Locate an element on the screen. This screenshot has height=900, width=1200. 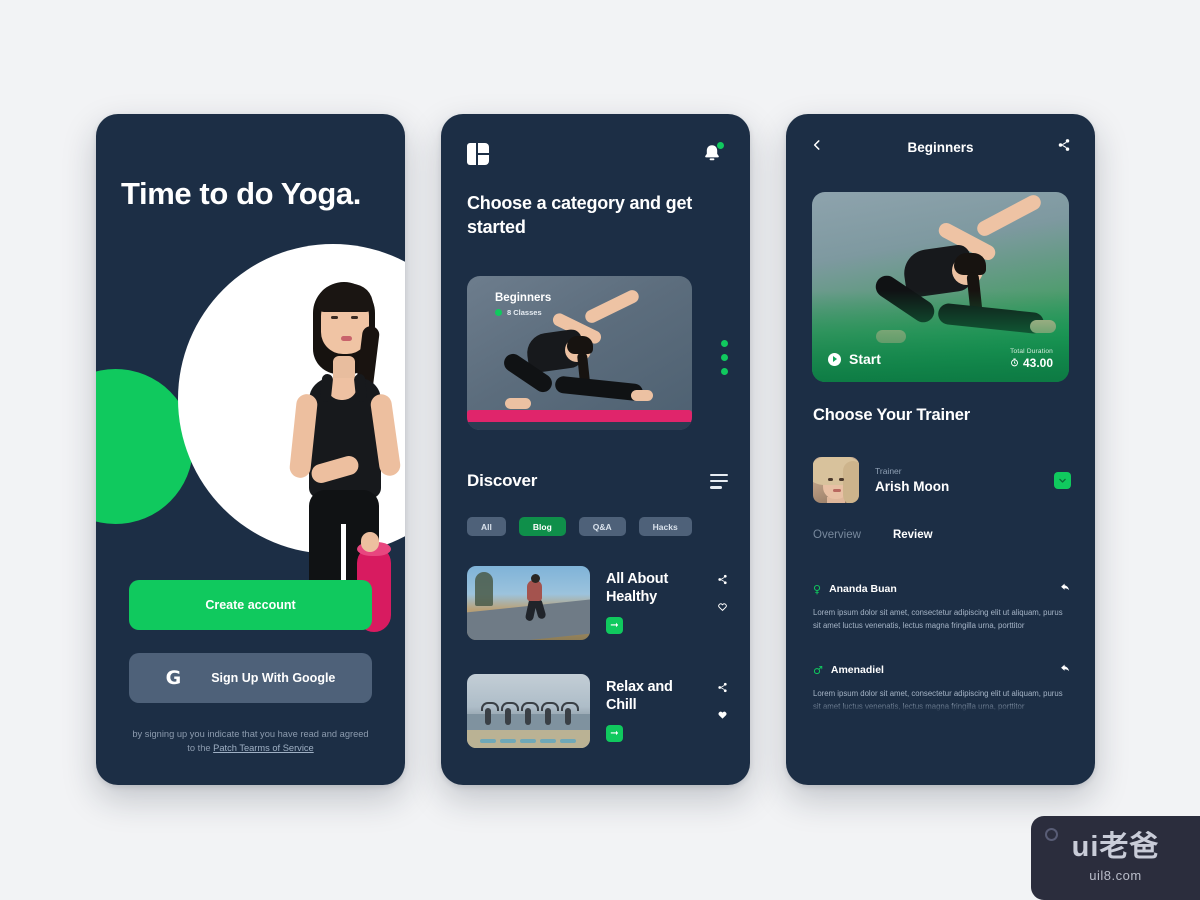
review-author: Ananda Buan is located at coordinates (863, 589).